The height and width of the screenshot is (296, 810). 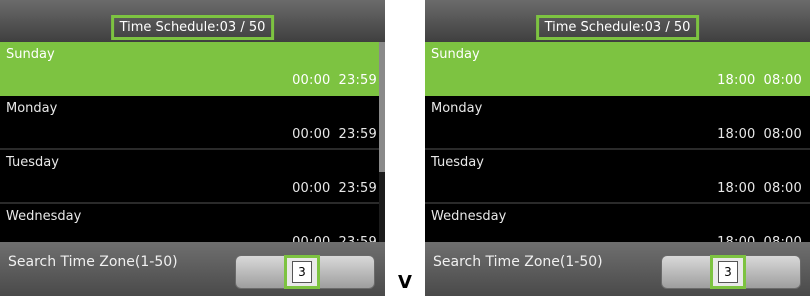 I want to click on list-item-sunday: Sunday 18:00 08:00, so click(x=617, y=69).